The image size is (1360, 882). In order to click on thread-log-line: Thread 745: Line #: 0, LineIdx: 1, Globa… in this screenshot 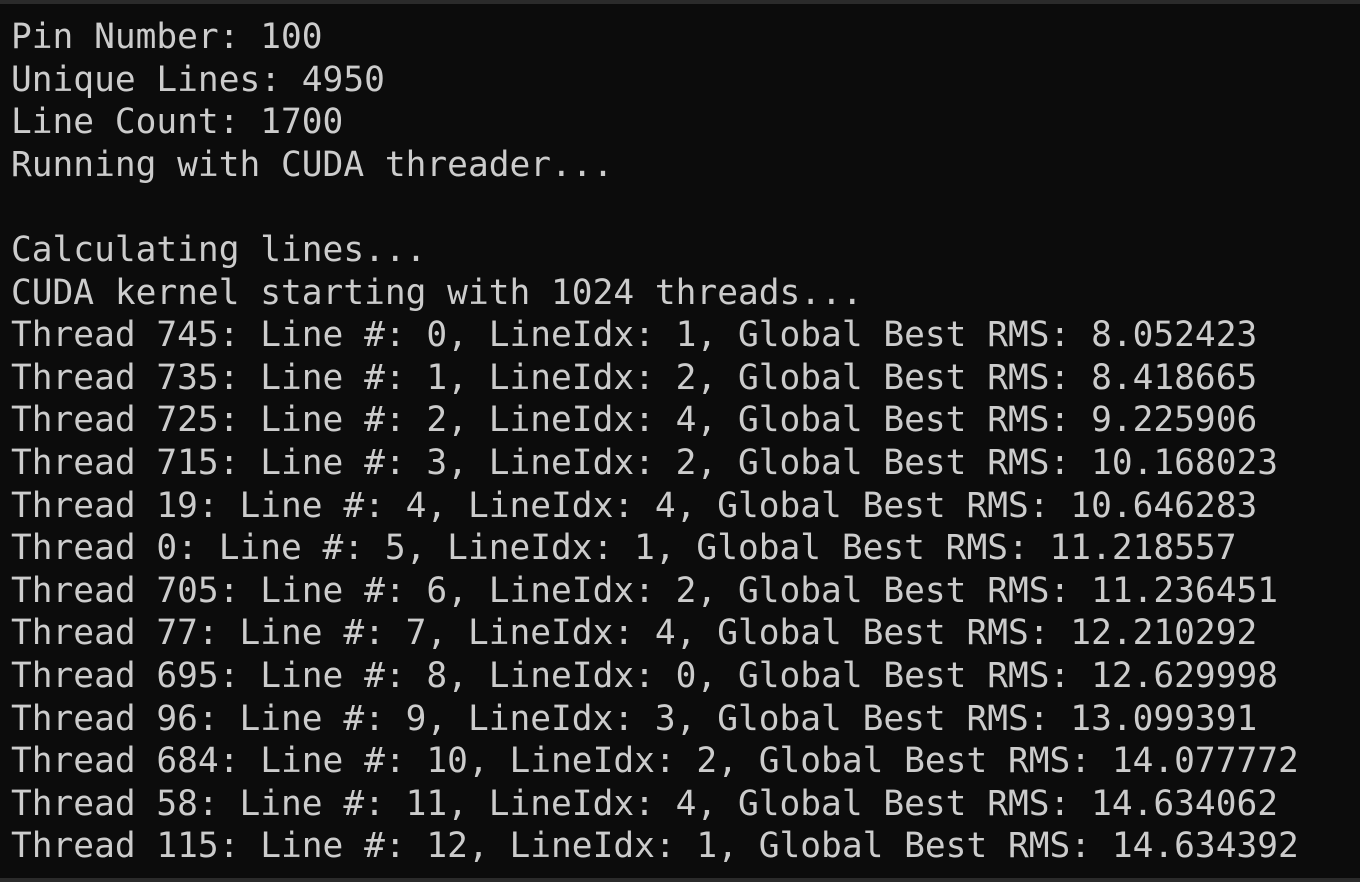, I will do `click(634, 335)`.